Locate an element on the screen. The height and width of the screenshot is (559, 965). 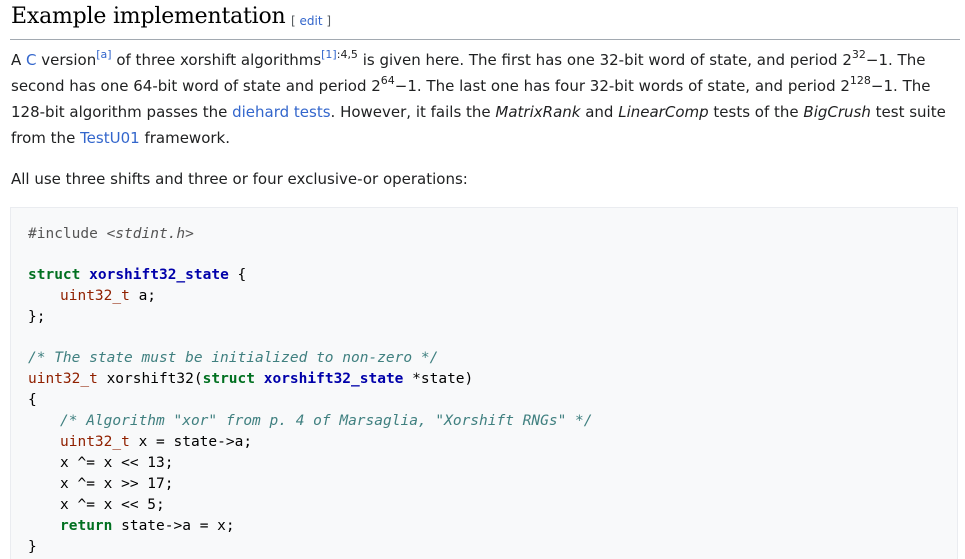
code-keyword: return is located at coordinates (86, 526).